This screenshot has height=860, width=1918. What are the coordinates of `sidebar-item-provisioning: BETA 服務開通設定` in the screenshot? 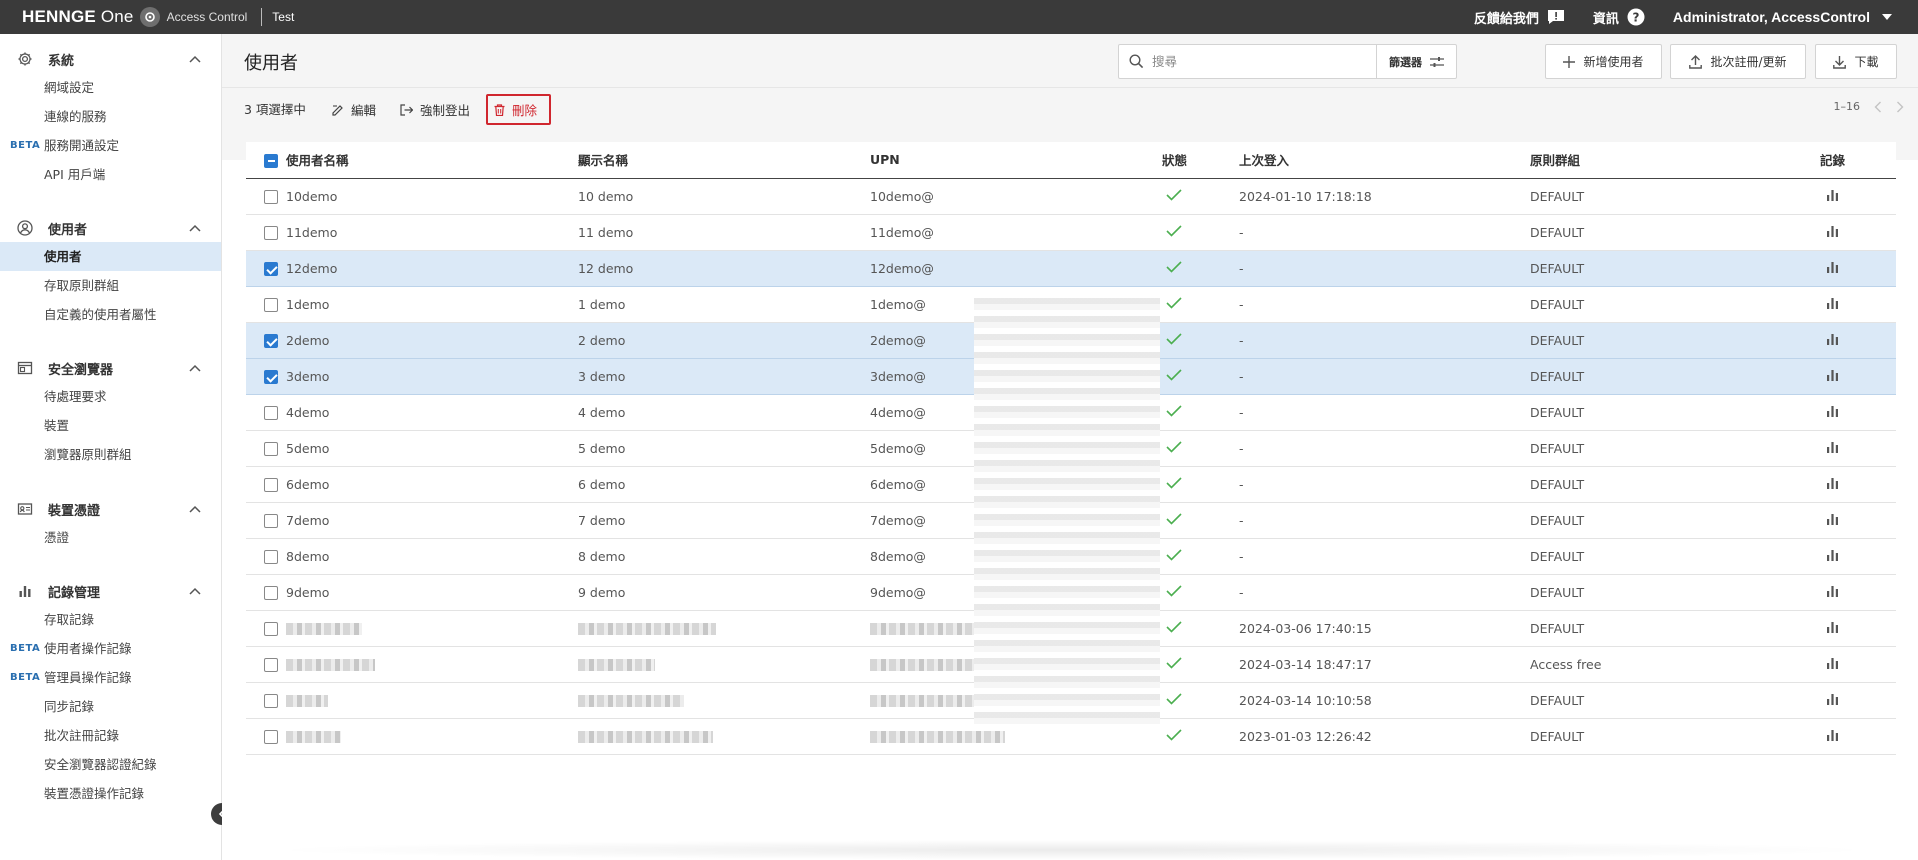 It's located at (110, 145).